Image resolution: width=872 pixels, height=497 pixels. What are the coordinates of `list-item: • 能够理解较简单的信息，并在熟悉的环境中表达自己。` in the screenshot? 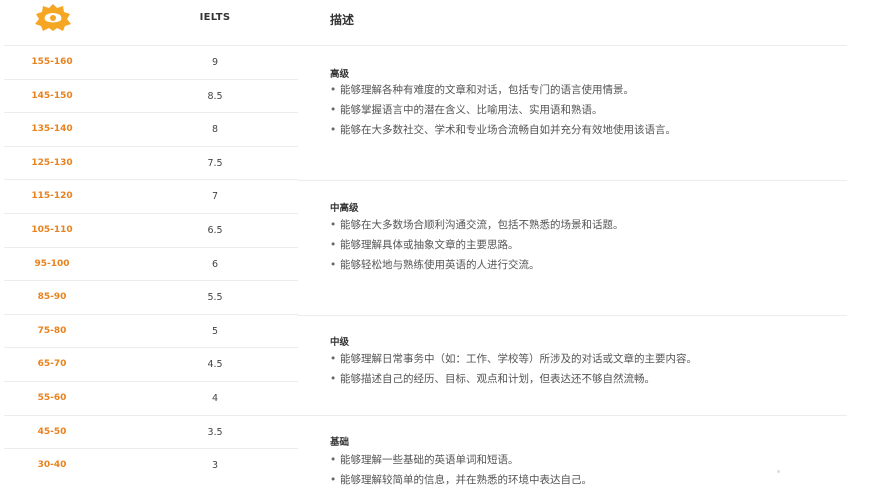 It's located at (461, 480).